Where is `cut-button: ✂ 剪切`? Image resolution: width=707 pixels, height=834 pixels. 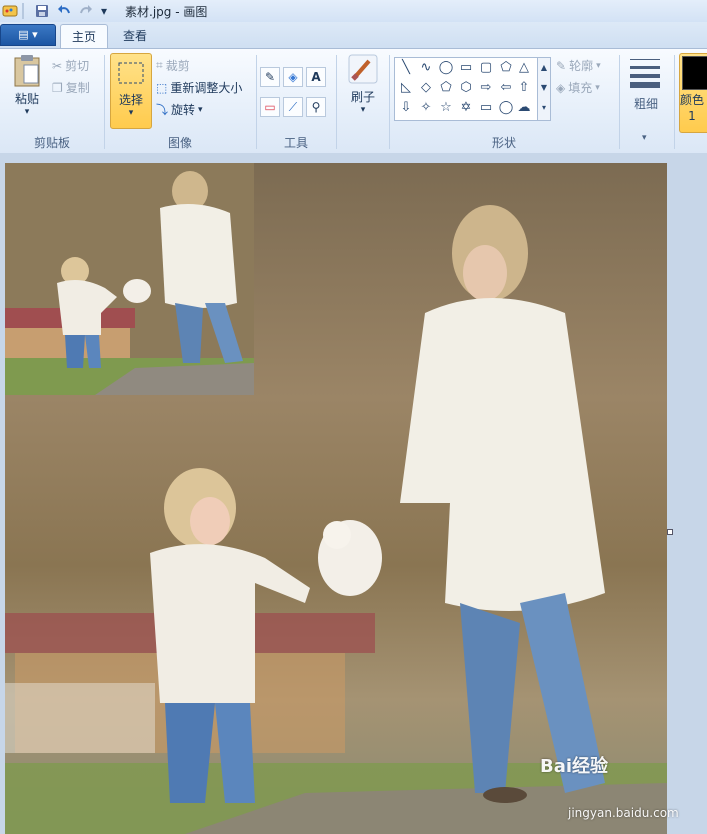
cut-button: ✂ 剪切 is located at coordinates (70, 65).